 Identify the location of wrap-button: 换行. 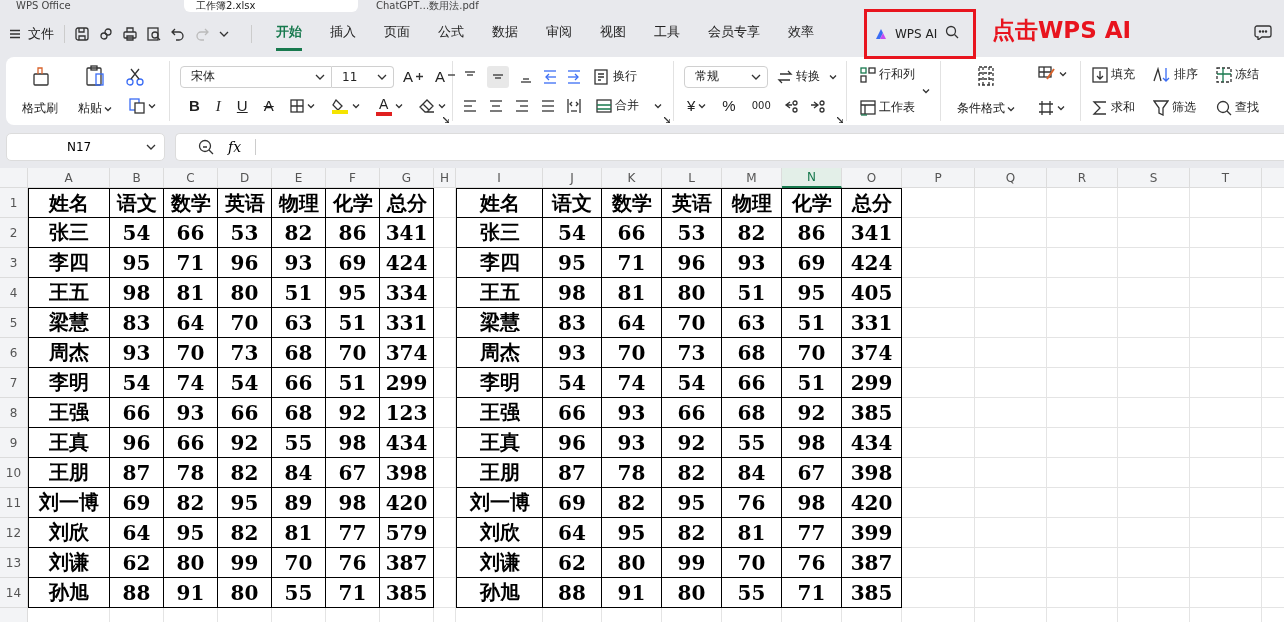
(615, 76).